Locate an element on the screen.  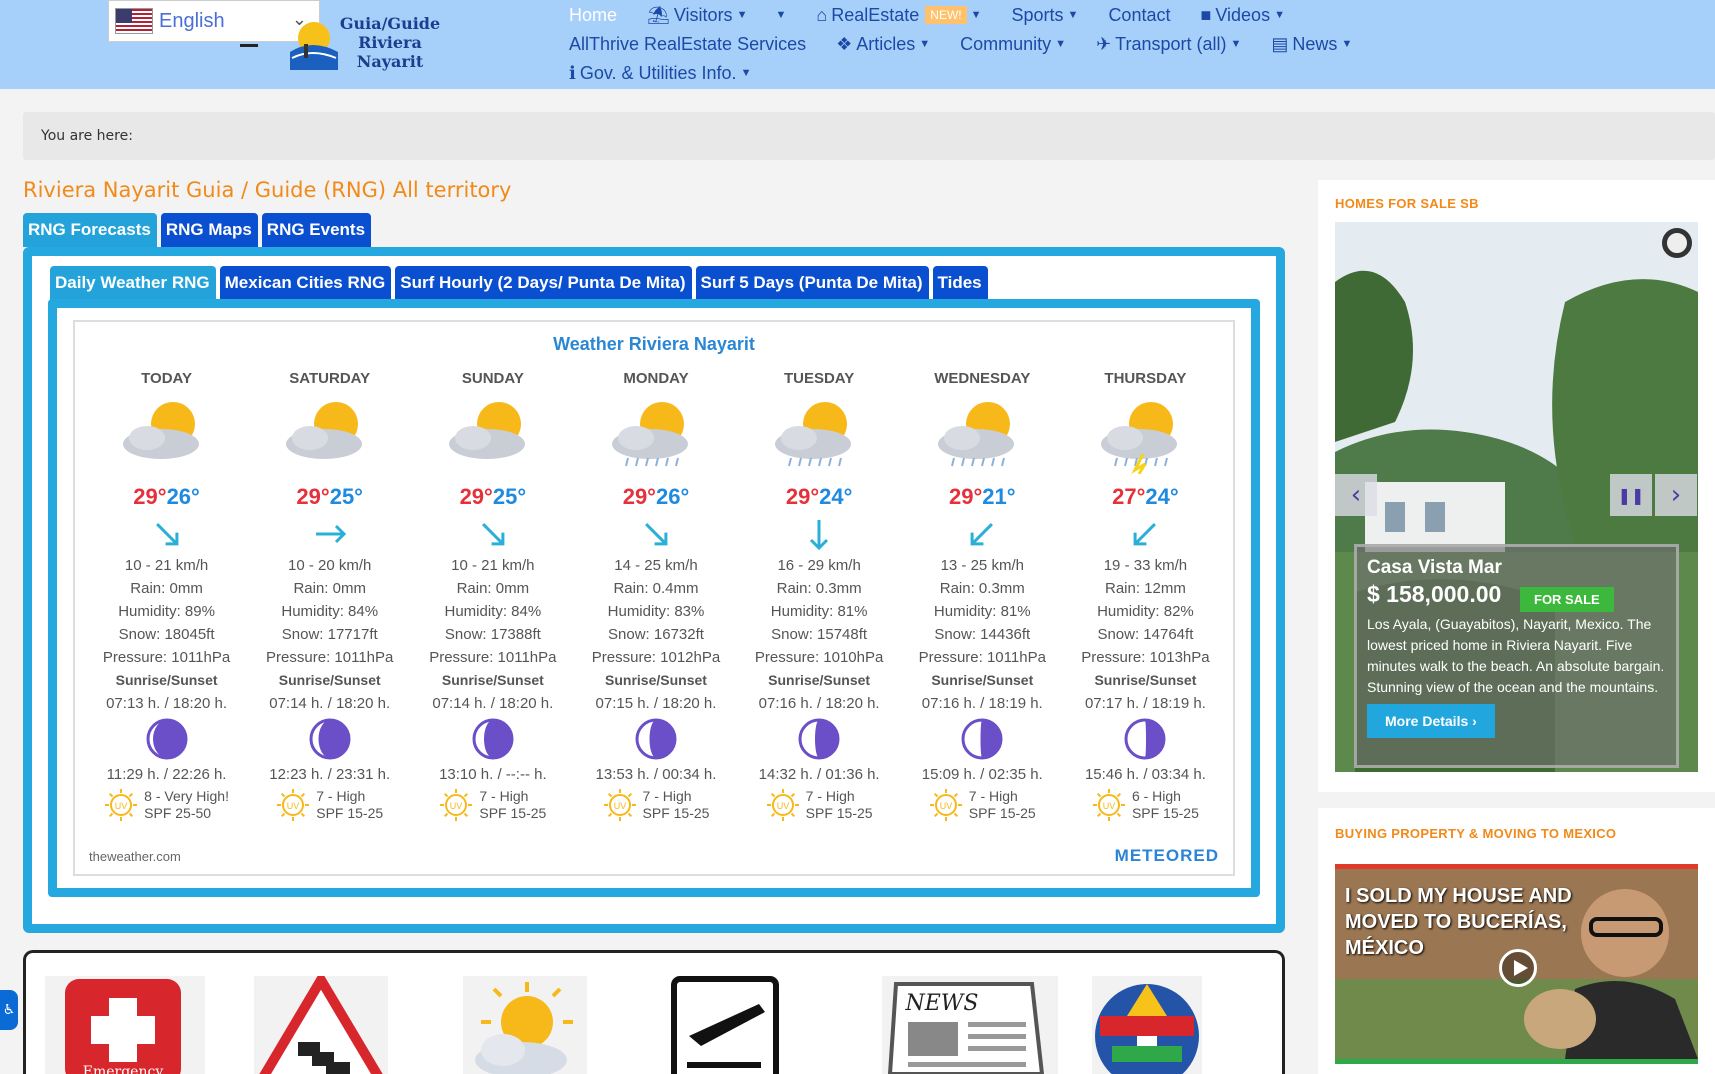
uv-icon: UV is located at coordinates (946, 807).